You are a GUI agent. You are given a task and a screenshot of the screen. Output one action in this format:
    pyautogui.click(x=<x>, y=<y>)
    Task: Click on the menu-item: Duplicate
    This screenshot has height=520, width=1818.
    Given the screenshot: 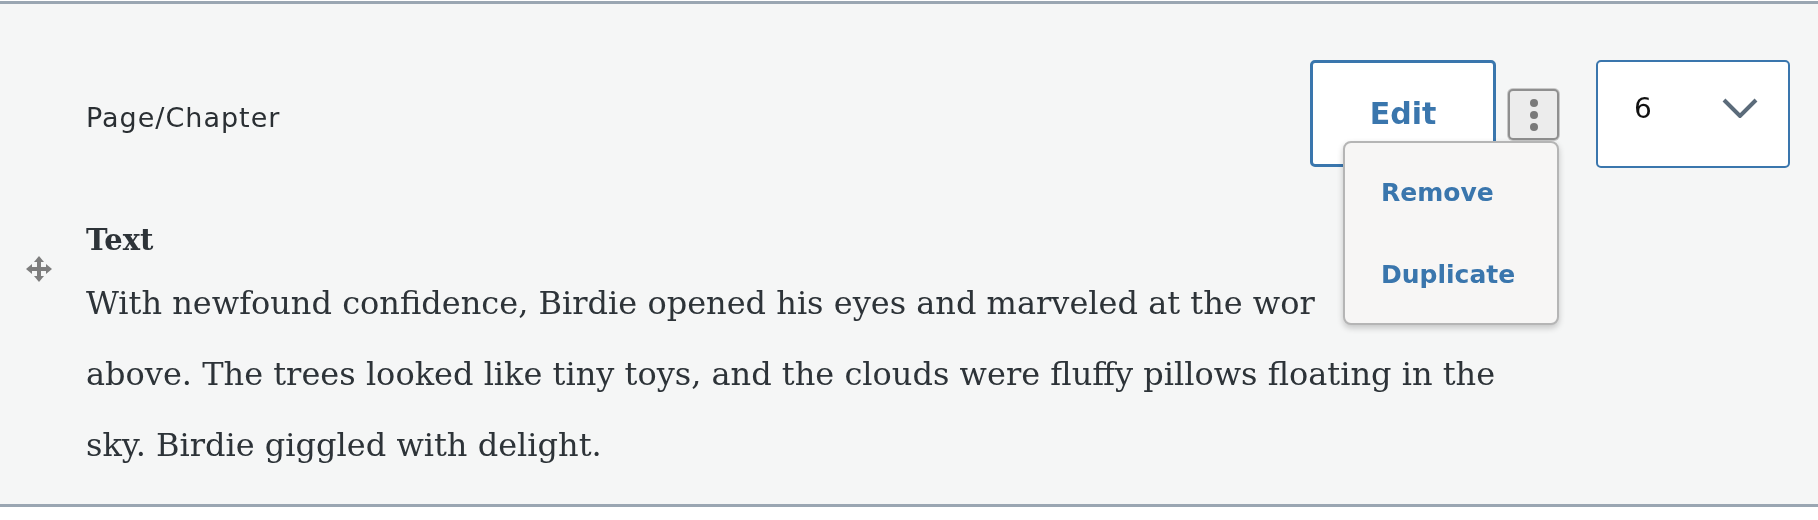 What is the action you would take?
    pyautogui.click(x=1451, y=275)
    